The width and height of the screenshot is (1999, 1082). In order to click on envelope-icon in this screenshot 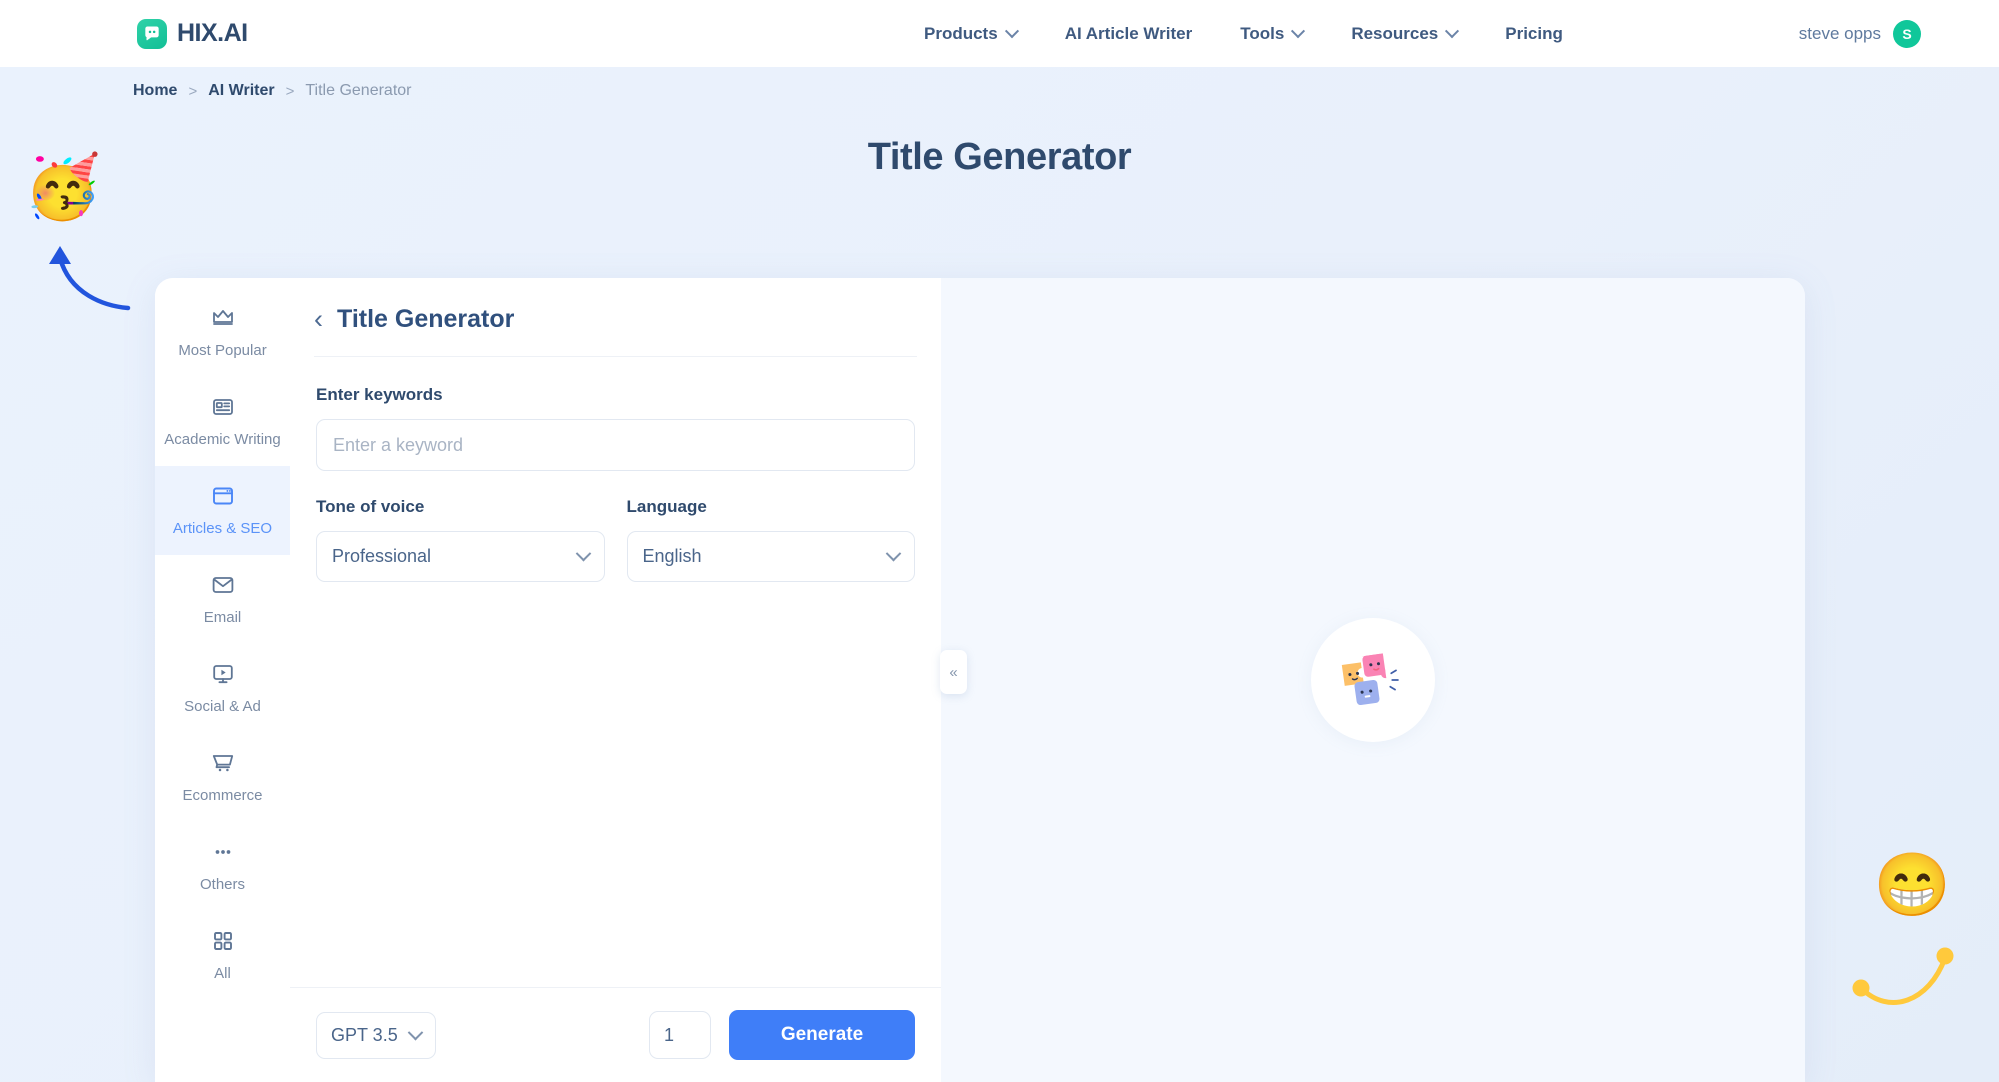, I will do `click(222, 585)`.